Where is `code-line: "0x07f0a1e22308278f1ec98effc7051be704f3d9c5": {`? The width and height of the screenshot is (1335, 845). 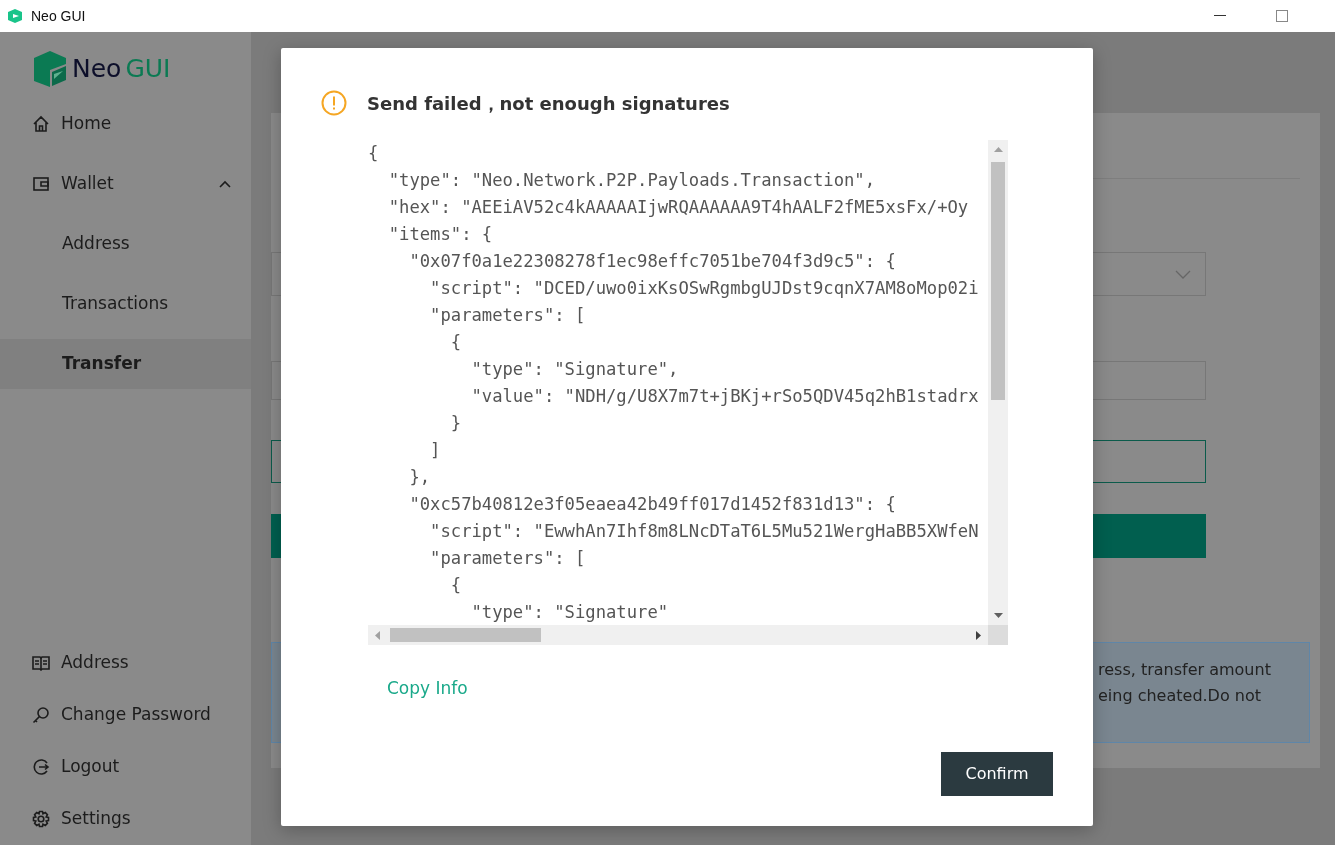
code-line: "0x07f0a1e22308278f1ec98effc7051be704f3d9c5": { is located at coordinates (652, 261).